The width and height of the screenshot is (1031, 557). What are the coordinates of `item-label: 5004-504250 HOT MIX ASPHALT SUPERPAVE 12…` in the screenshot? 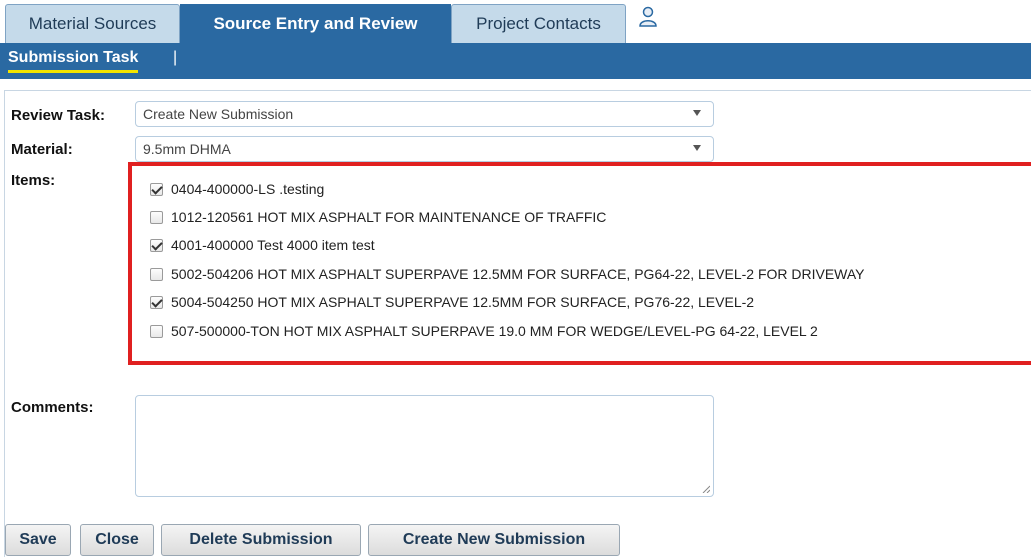 It's located at (463, 302).